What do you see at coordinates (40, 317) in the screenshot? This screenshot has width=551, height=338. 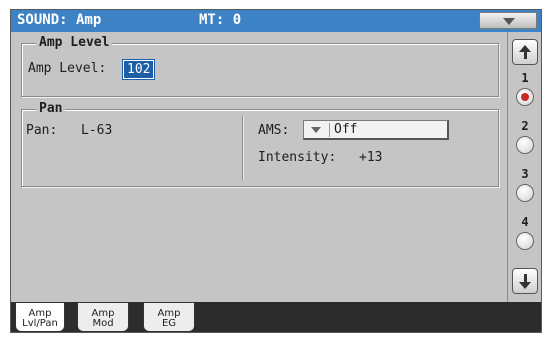 I see `tab-amp-lvl-pan: Amp Lvl/Pan` at bounding box center [40, 317].